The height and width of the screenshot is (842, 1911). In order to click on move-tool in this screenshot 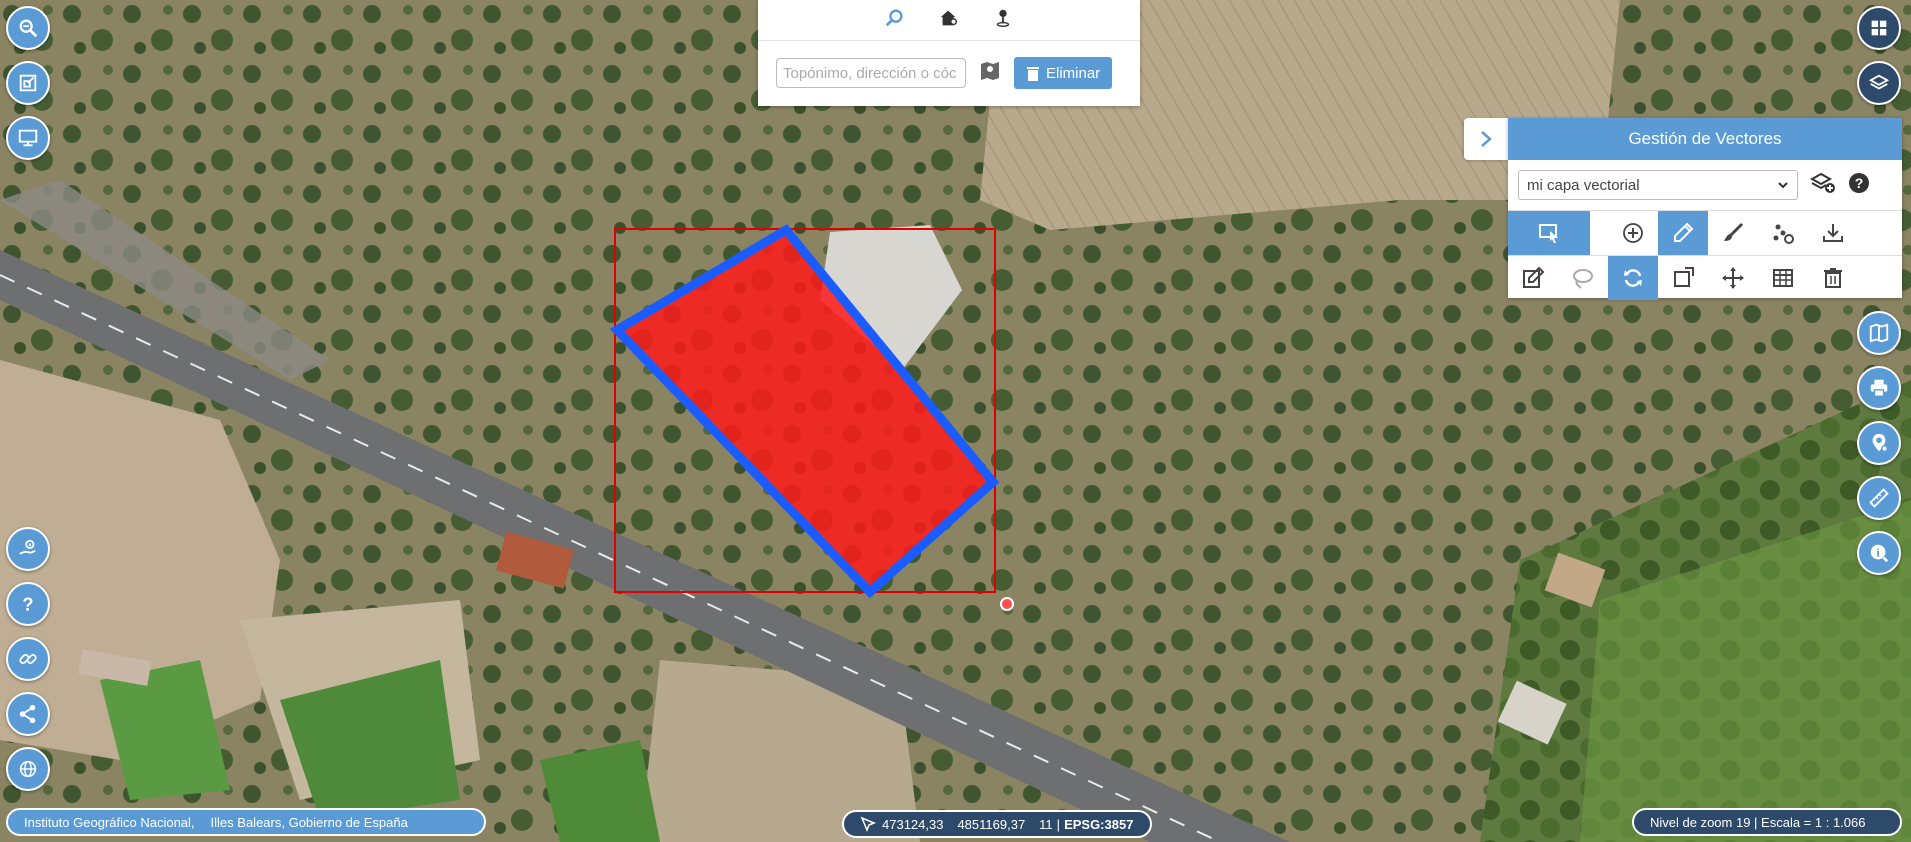, I will do `click(1733, 278)`.